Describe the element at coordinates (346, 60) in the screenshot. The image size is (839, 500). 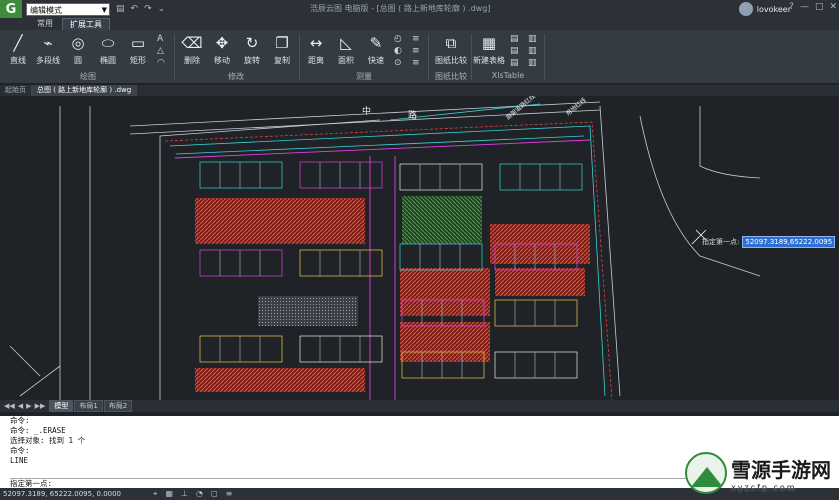
I see `area-tool-label: 面积` at that location.